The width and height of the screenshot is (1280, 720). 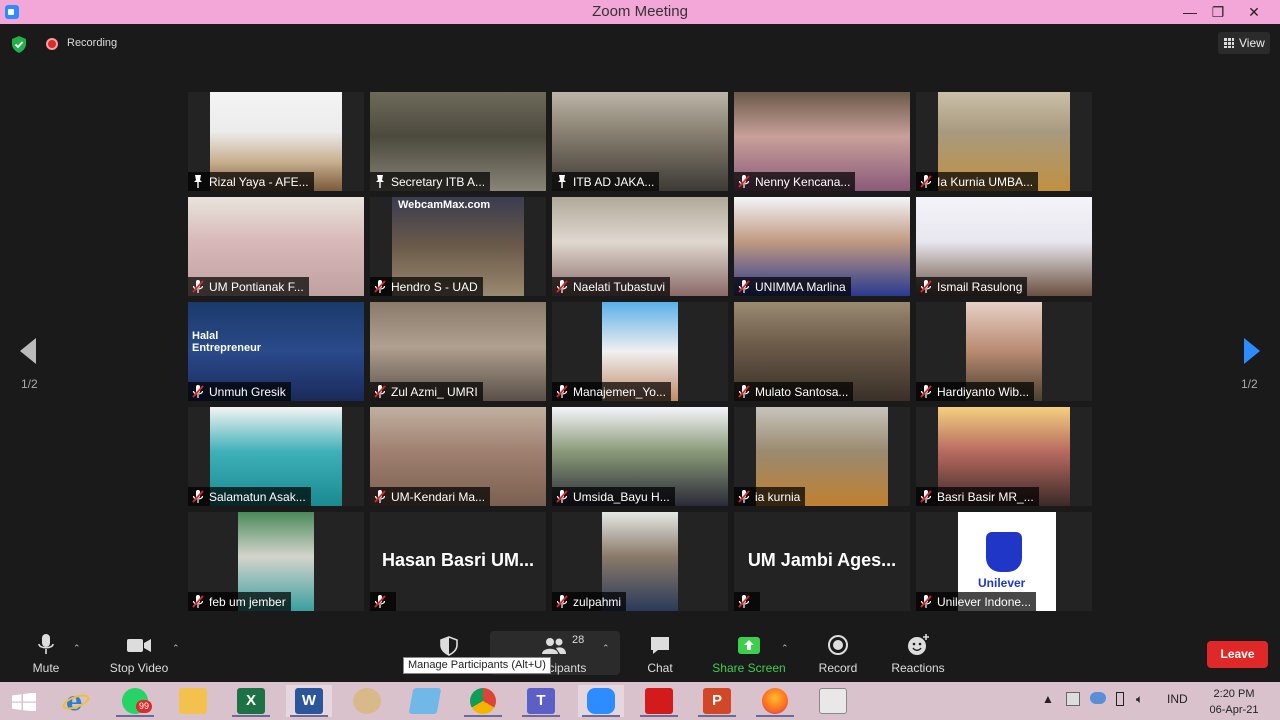 I want to click on internet-explorer-taskbar-icon: e, so click(x=76, y=701).